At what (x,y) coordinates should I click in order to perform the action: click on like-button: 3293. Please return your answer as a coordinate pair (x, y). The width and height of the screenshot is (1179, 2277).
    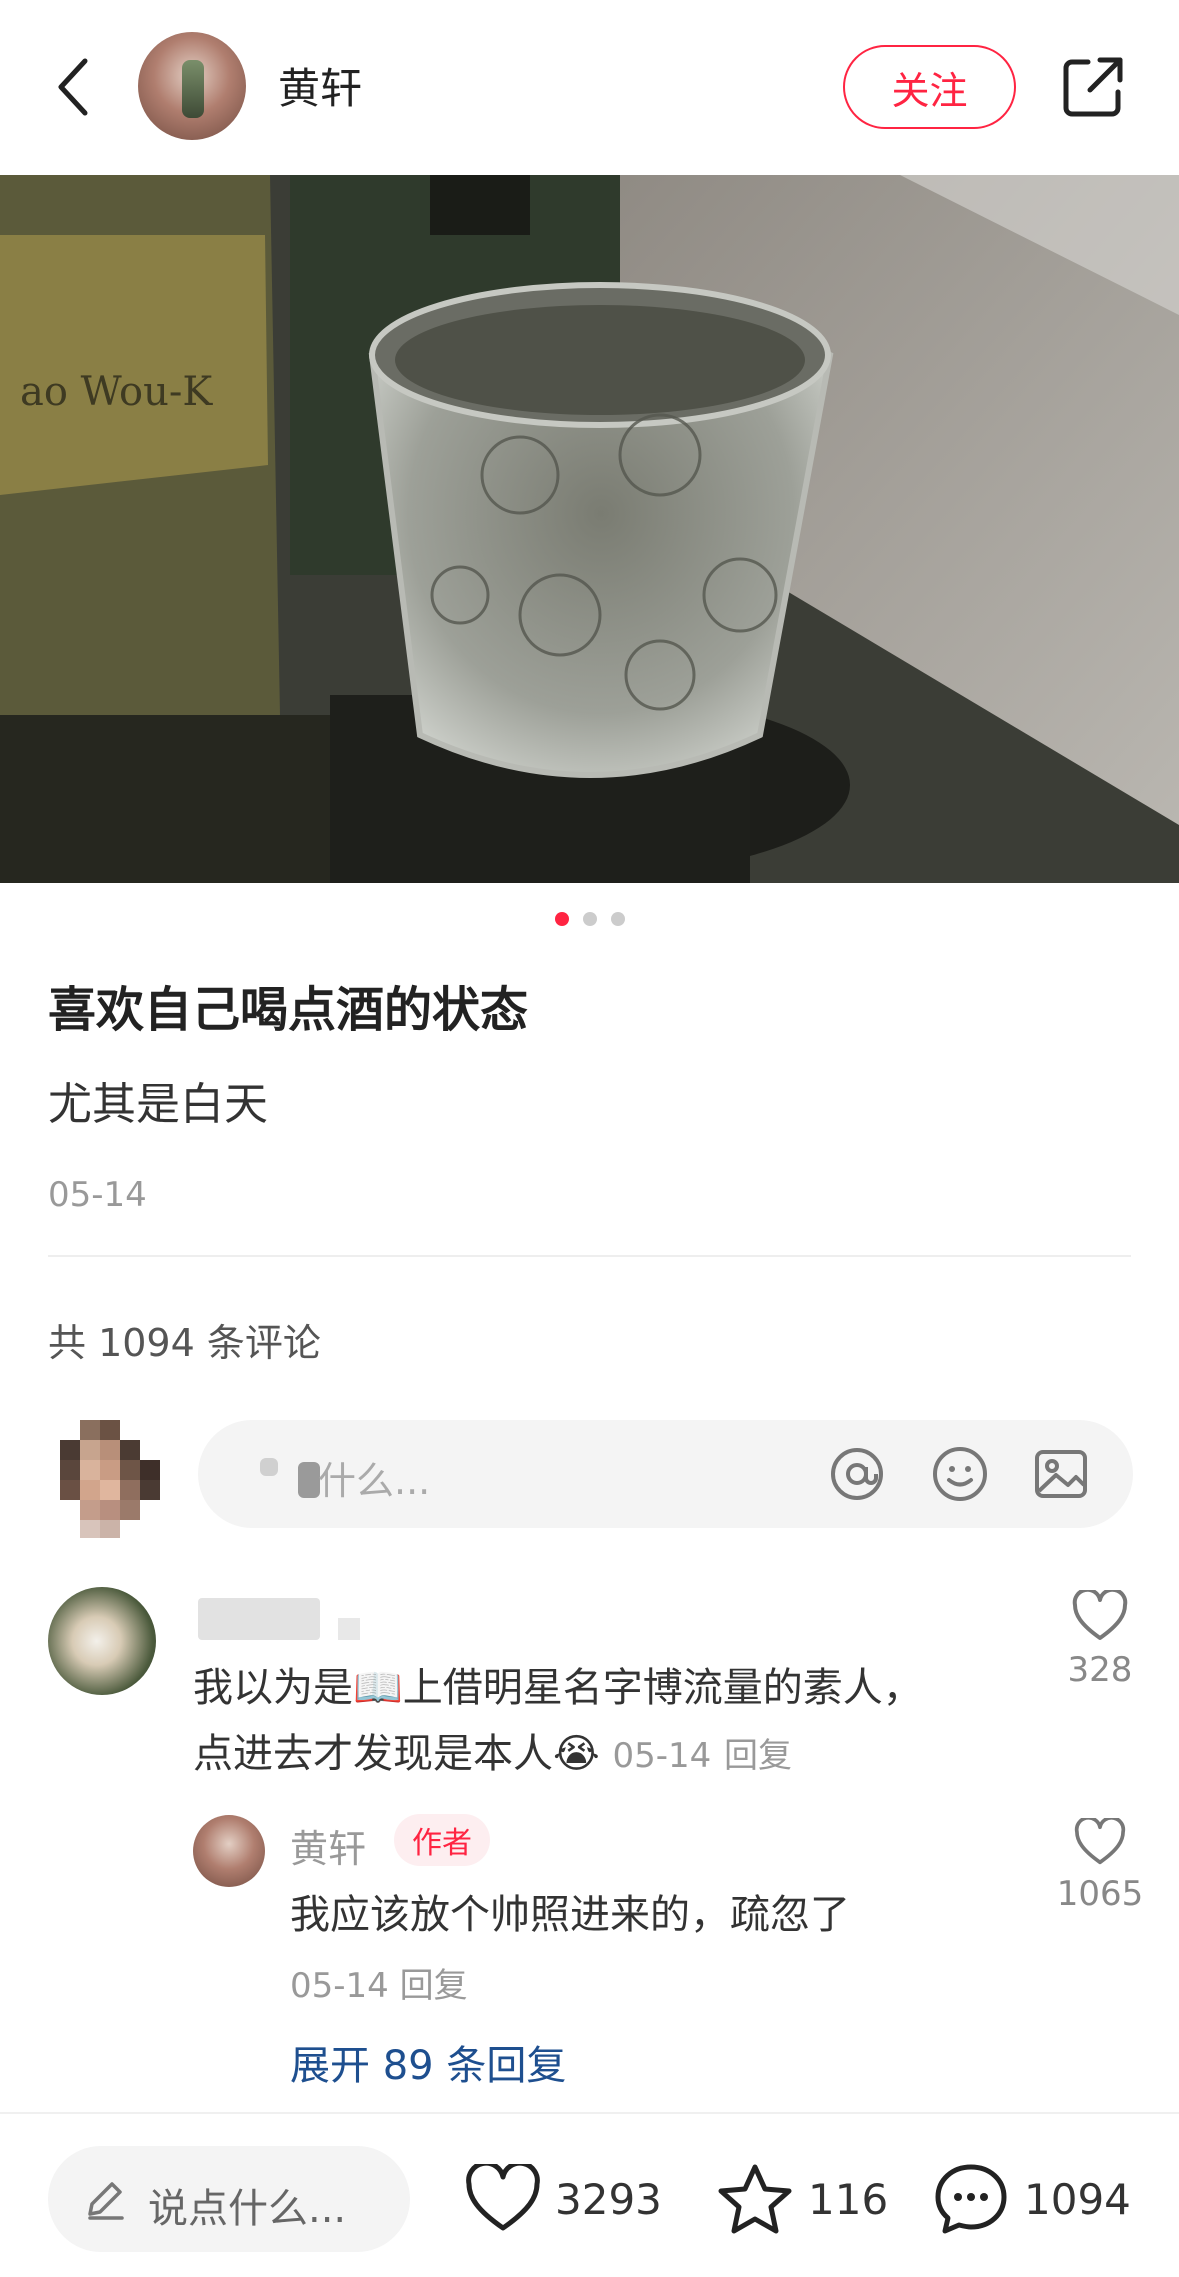
    Looking at the image, I should click on (563, 2199).